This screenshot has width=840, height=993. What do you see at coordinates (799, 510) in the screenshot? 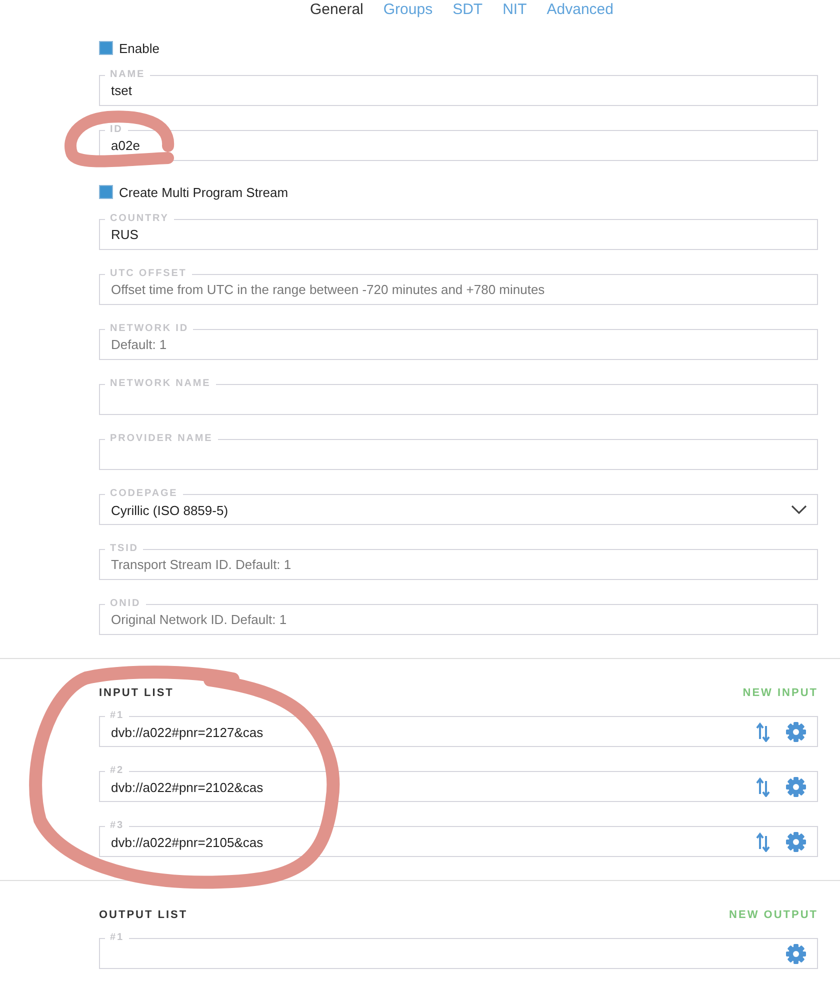
I see `chevron-down-icon` at bounding box center [799, 510].